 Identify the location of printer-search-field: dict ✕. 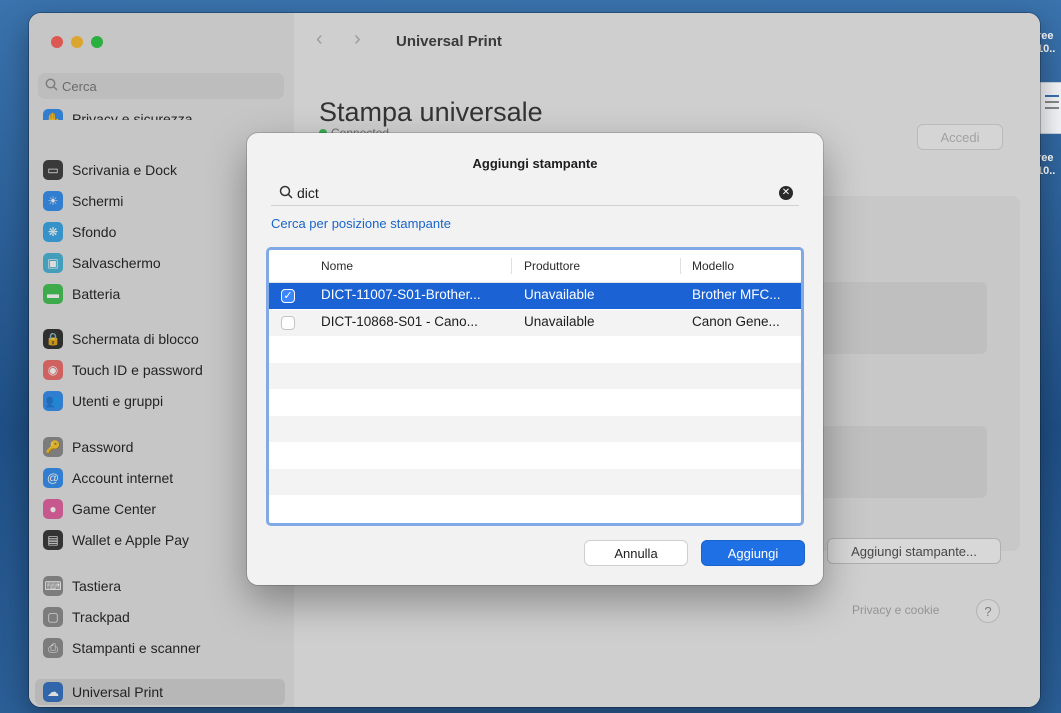
(535, 193).